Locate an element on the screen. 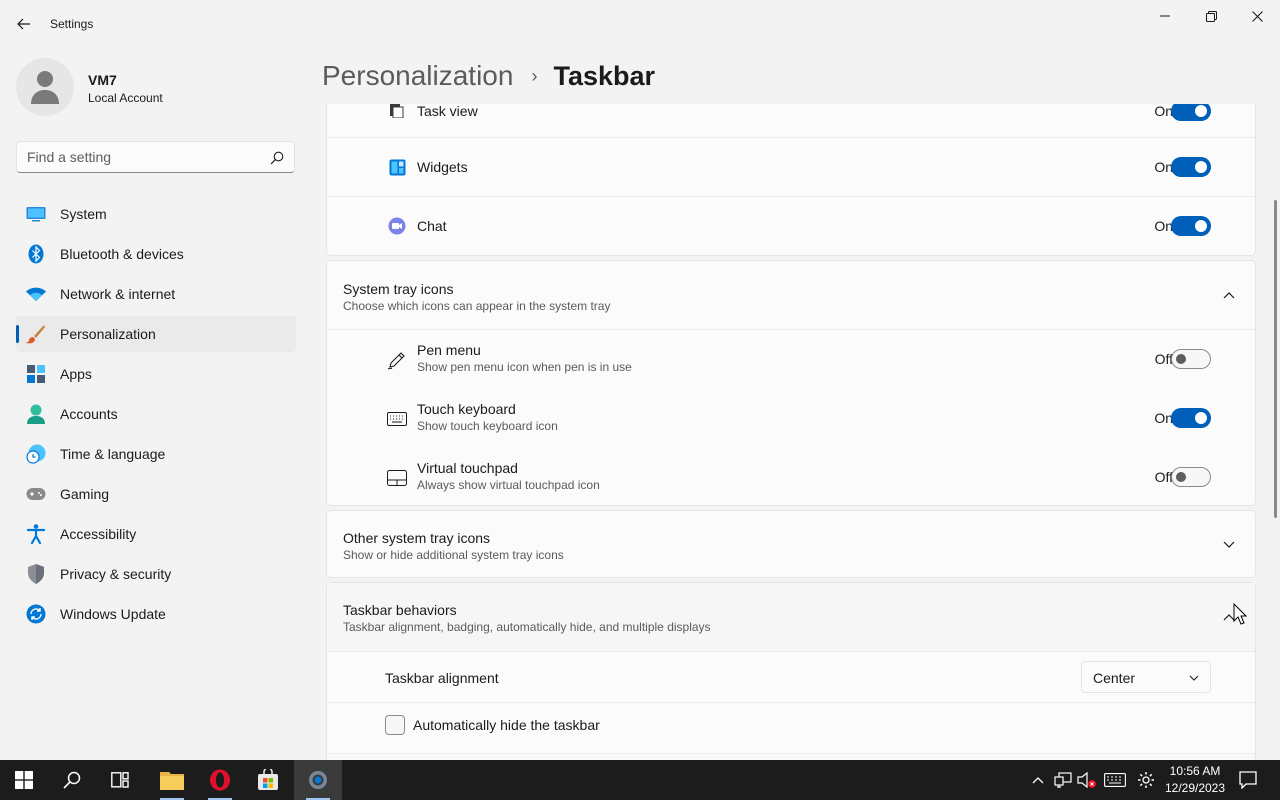 The height and width of the screenshot is (800, 1280). sidebar-item-label: Accounts is located at coordinates (89, 414).